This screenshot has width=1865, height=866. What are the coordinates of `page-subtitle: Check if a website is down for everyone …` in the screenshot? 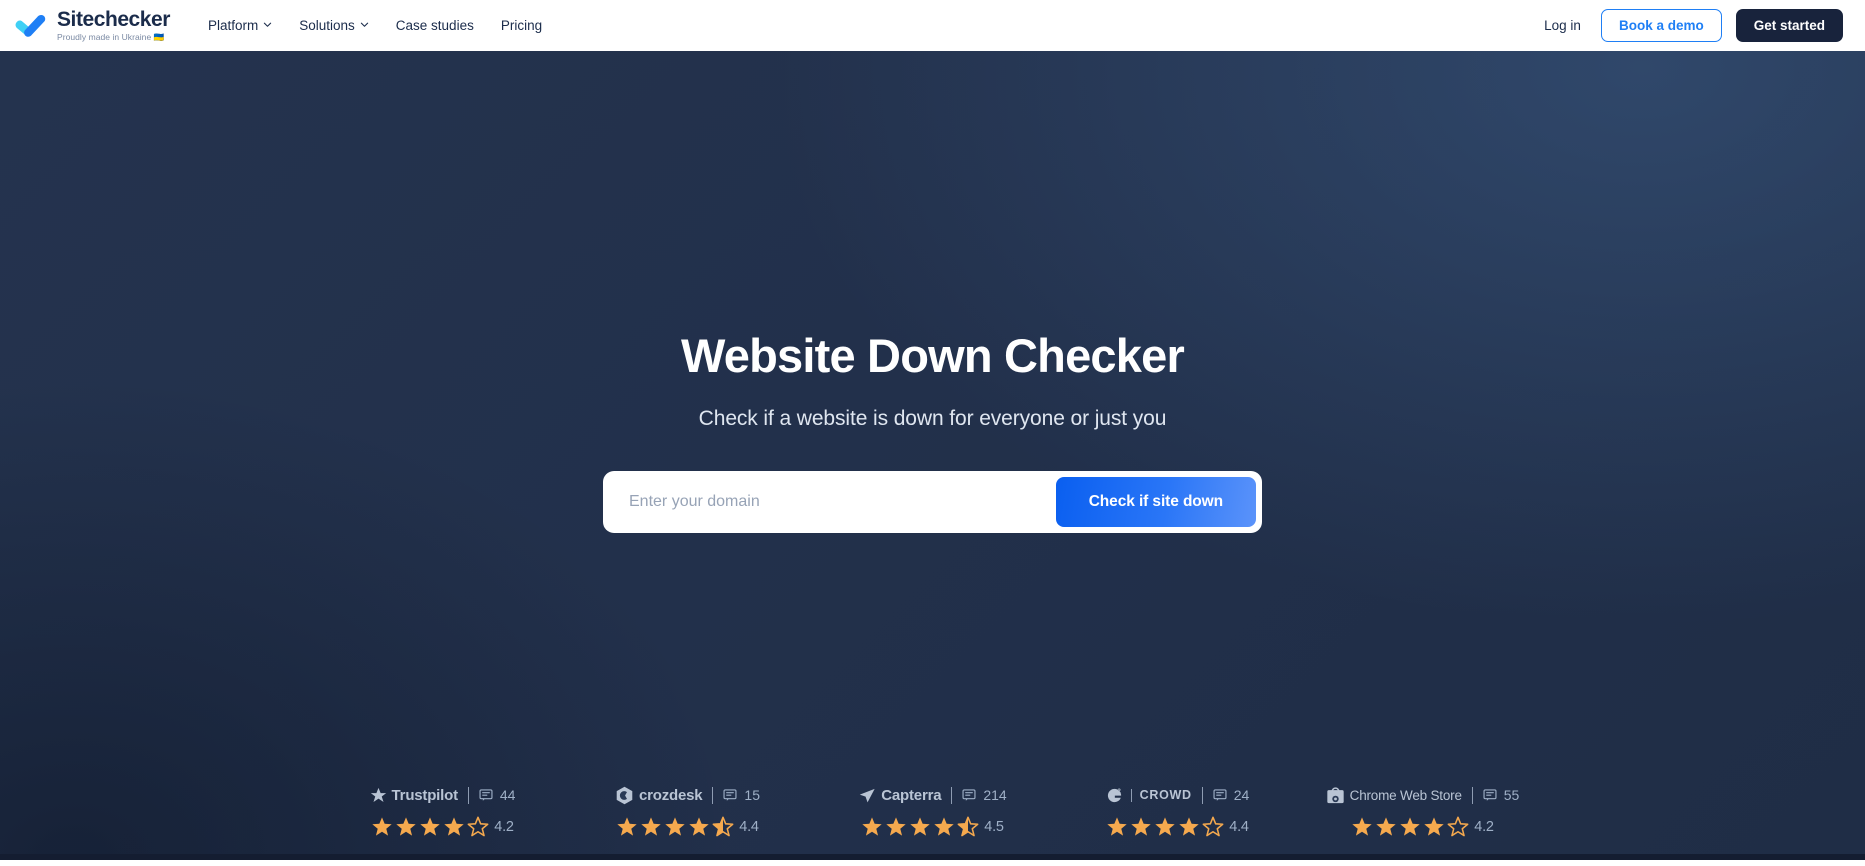 It's located at (932, 418).